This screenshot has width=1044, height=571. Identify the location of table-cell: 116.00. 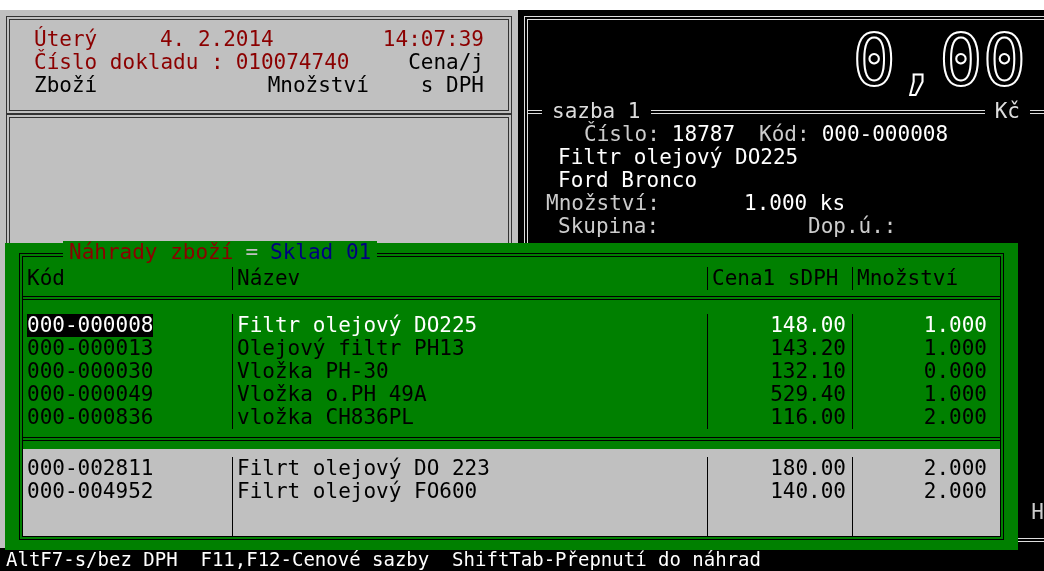
(779, 417).